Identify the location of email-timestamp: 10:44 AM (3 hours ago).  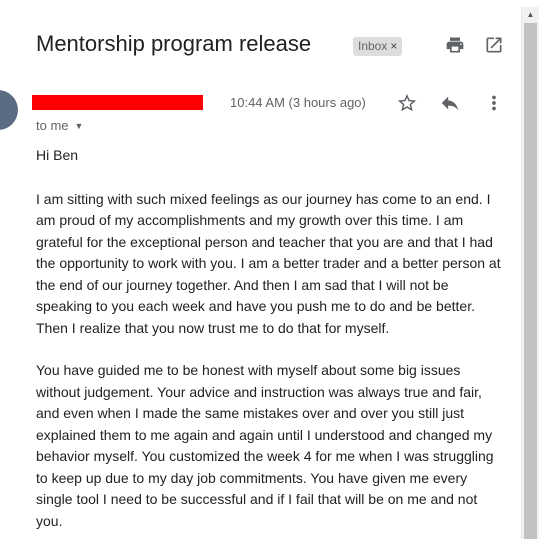
(298, 102).